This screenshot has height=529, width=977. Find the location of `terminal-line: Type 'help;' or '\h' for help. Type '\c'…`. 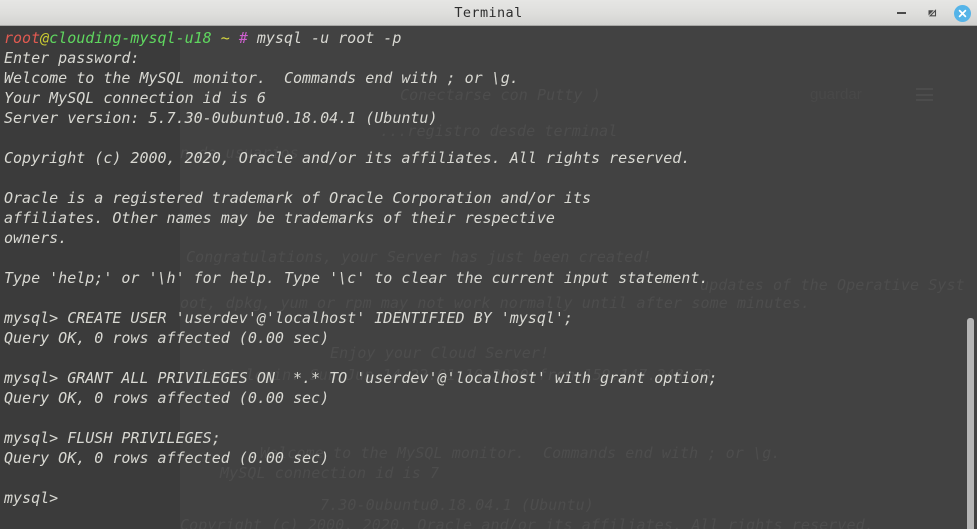

terminal-line: Type 'help;' or '\h' for help. Type '\c'… is located at coordinates (356, 278).